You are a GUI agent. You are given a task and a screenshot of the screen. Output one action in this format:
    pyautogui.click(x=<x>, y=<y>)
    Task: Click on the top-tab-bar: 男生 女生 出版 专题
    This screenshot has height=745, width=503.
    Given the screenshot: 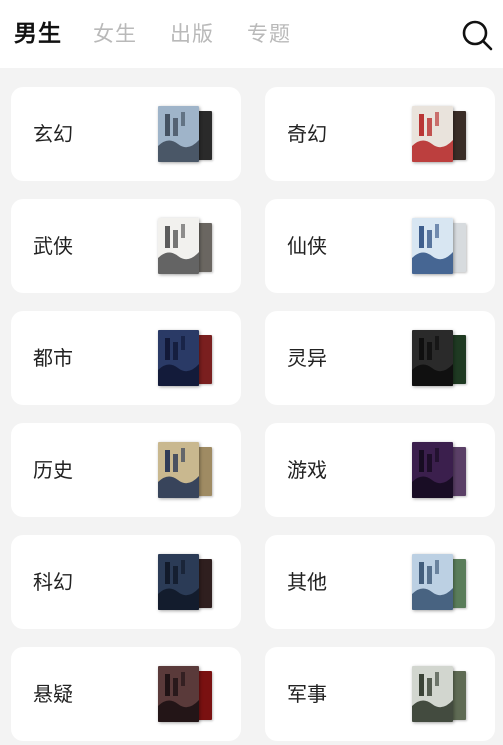 What is the action you would take?
    pyautogui.click(x=251, y=34)
    